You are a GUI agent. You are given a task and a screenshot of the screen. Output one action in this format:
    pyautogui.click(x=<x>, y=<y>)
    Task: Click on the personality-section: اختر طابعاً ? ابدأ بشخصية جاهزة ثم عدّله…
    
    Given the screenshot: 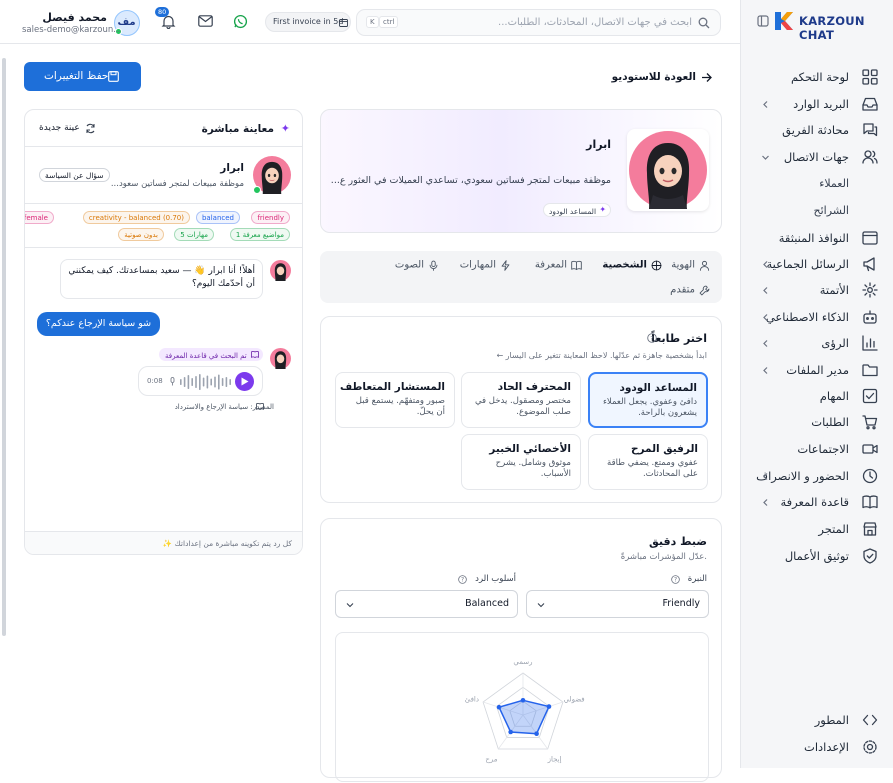 What is the action you would take?
    pyautogui.click(x=521, y=409)
    